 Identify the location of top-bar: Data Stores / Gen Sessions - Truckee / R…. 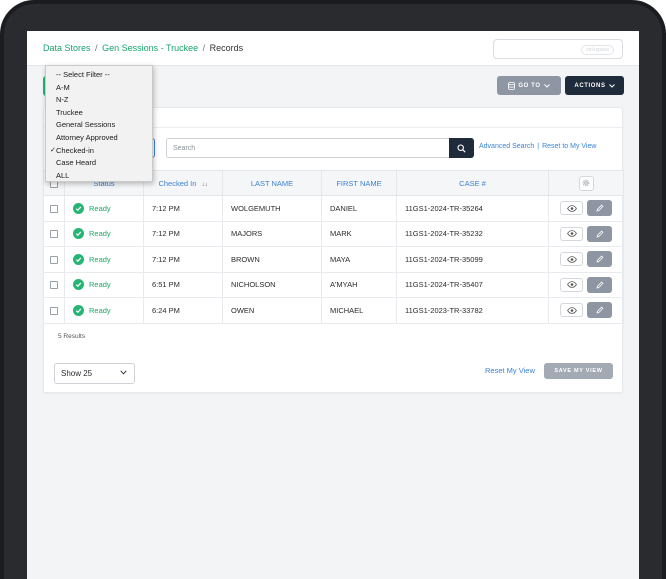
(333, 48).